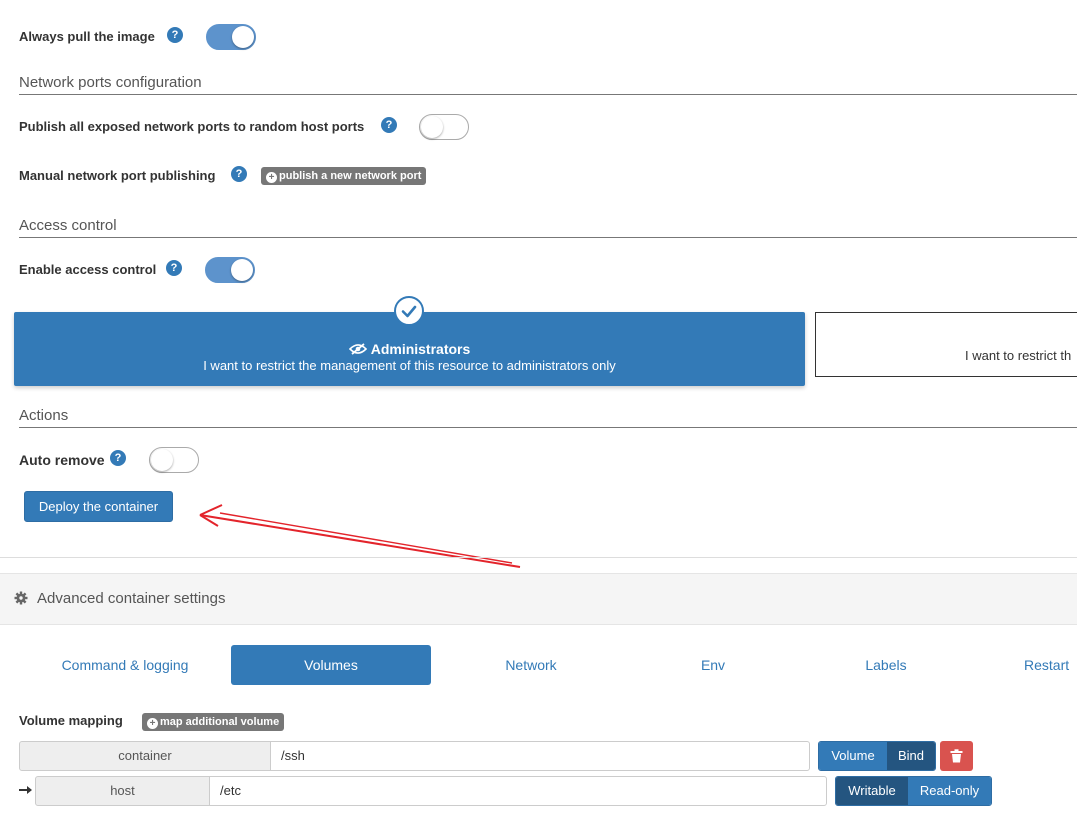 Image resolution: width=1077 pixels, height=837 pixels. What do you see at coordinates (25, 790) in the screenshot?
I see `arrow-right-icon` at bounding box center [25, 790].